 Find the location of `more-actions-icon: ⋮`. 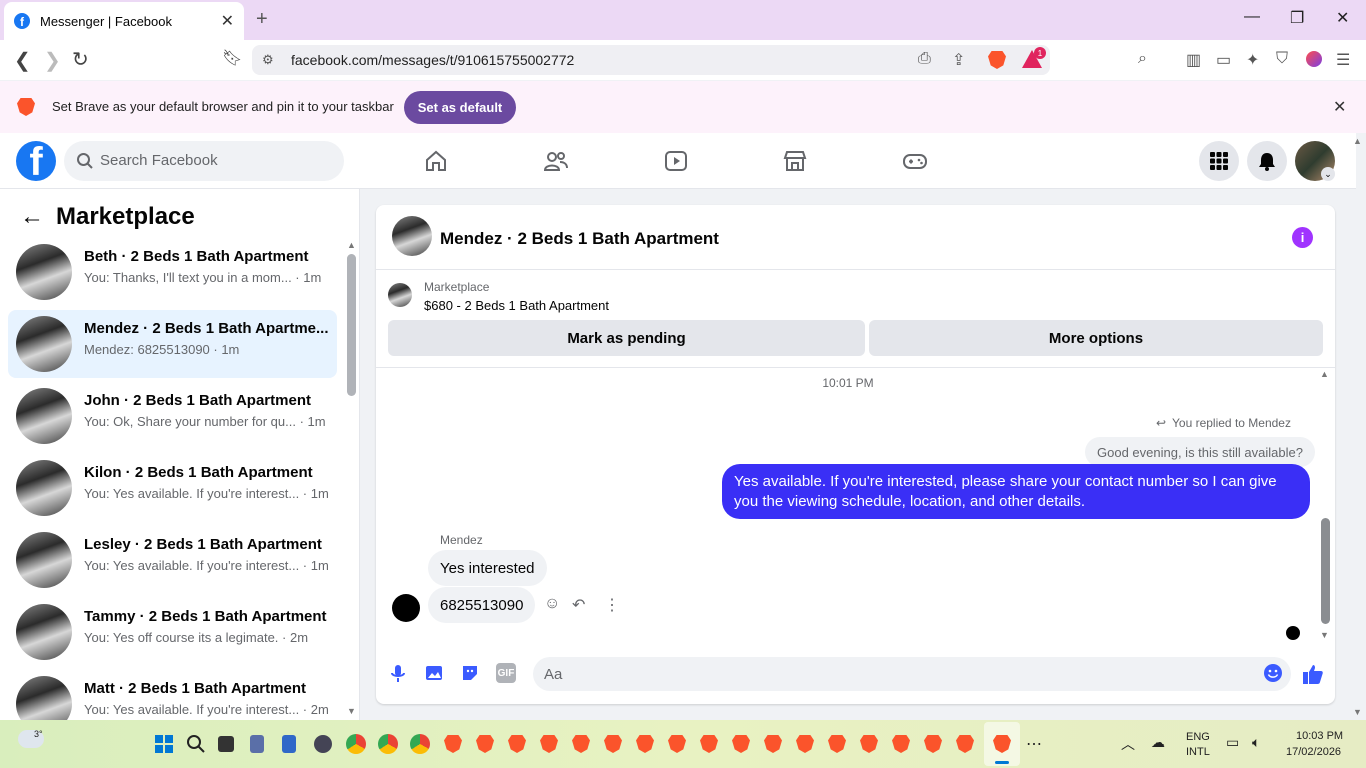

more-actions-icon: ⋮ is located at coordinates (612, 605).